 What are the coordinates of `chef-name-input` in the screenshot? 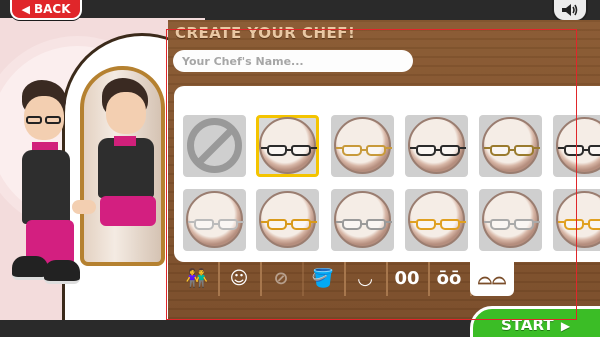 It's located at (293, 61).